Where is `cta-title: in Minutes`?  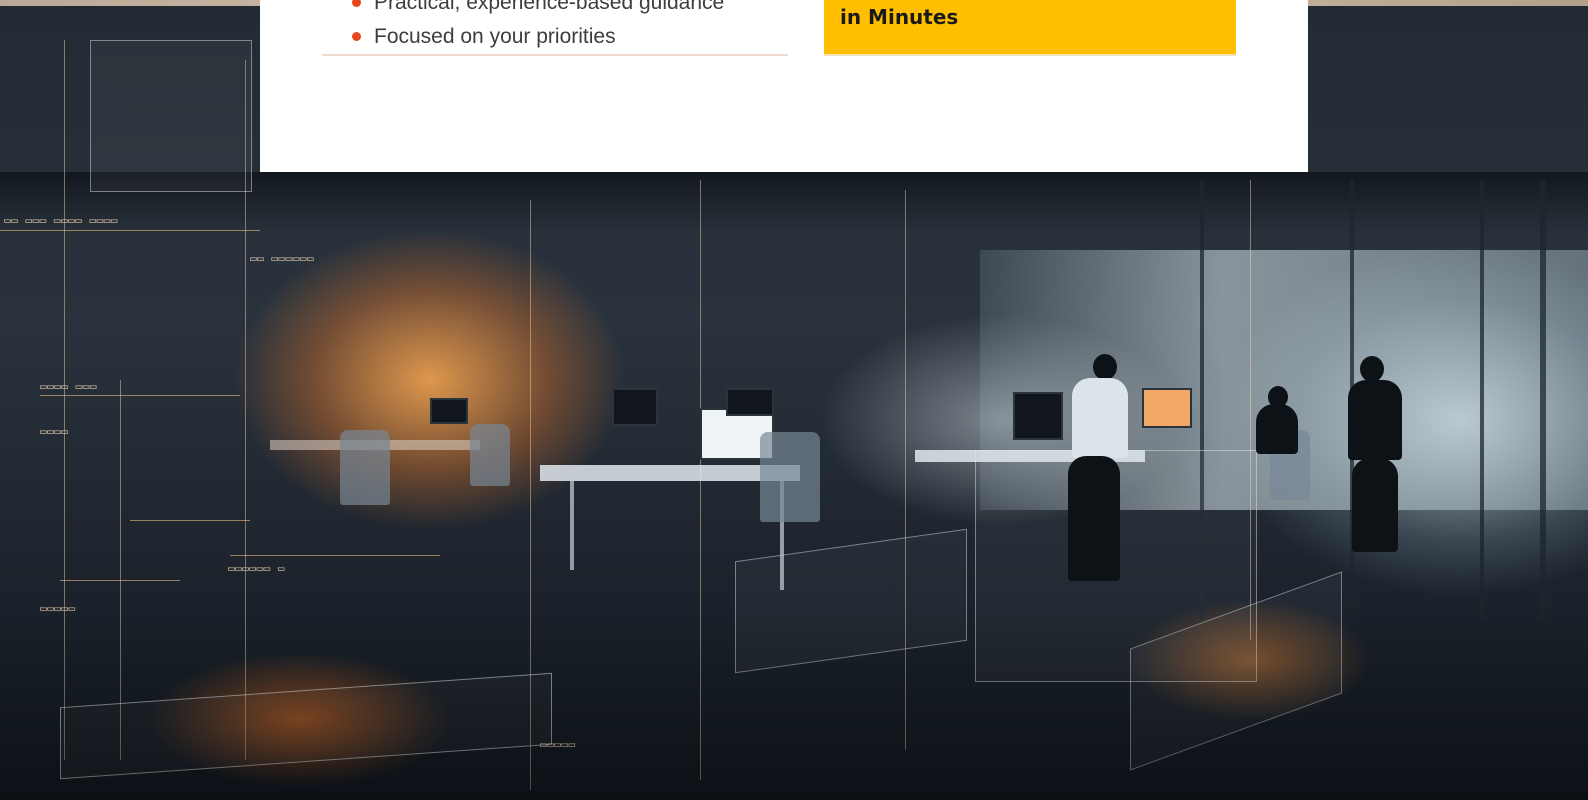
cta-title: in Minutes is located at coordinates (899, 17).